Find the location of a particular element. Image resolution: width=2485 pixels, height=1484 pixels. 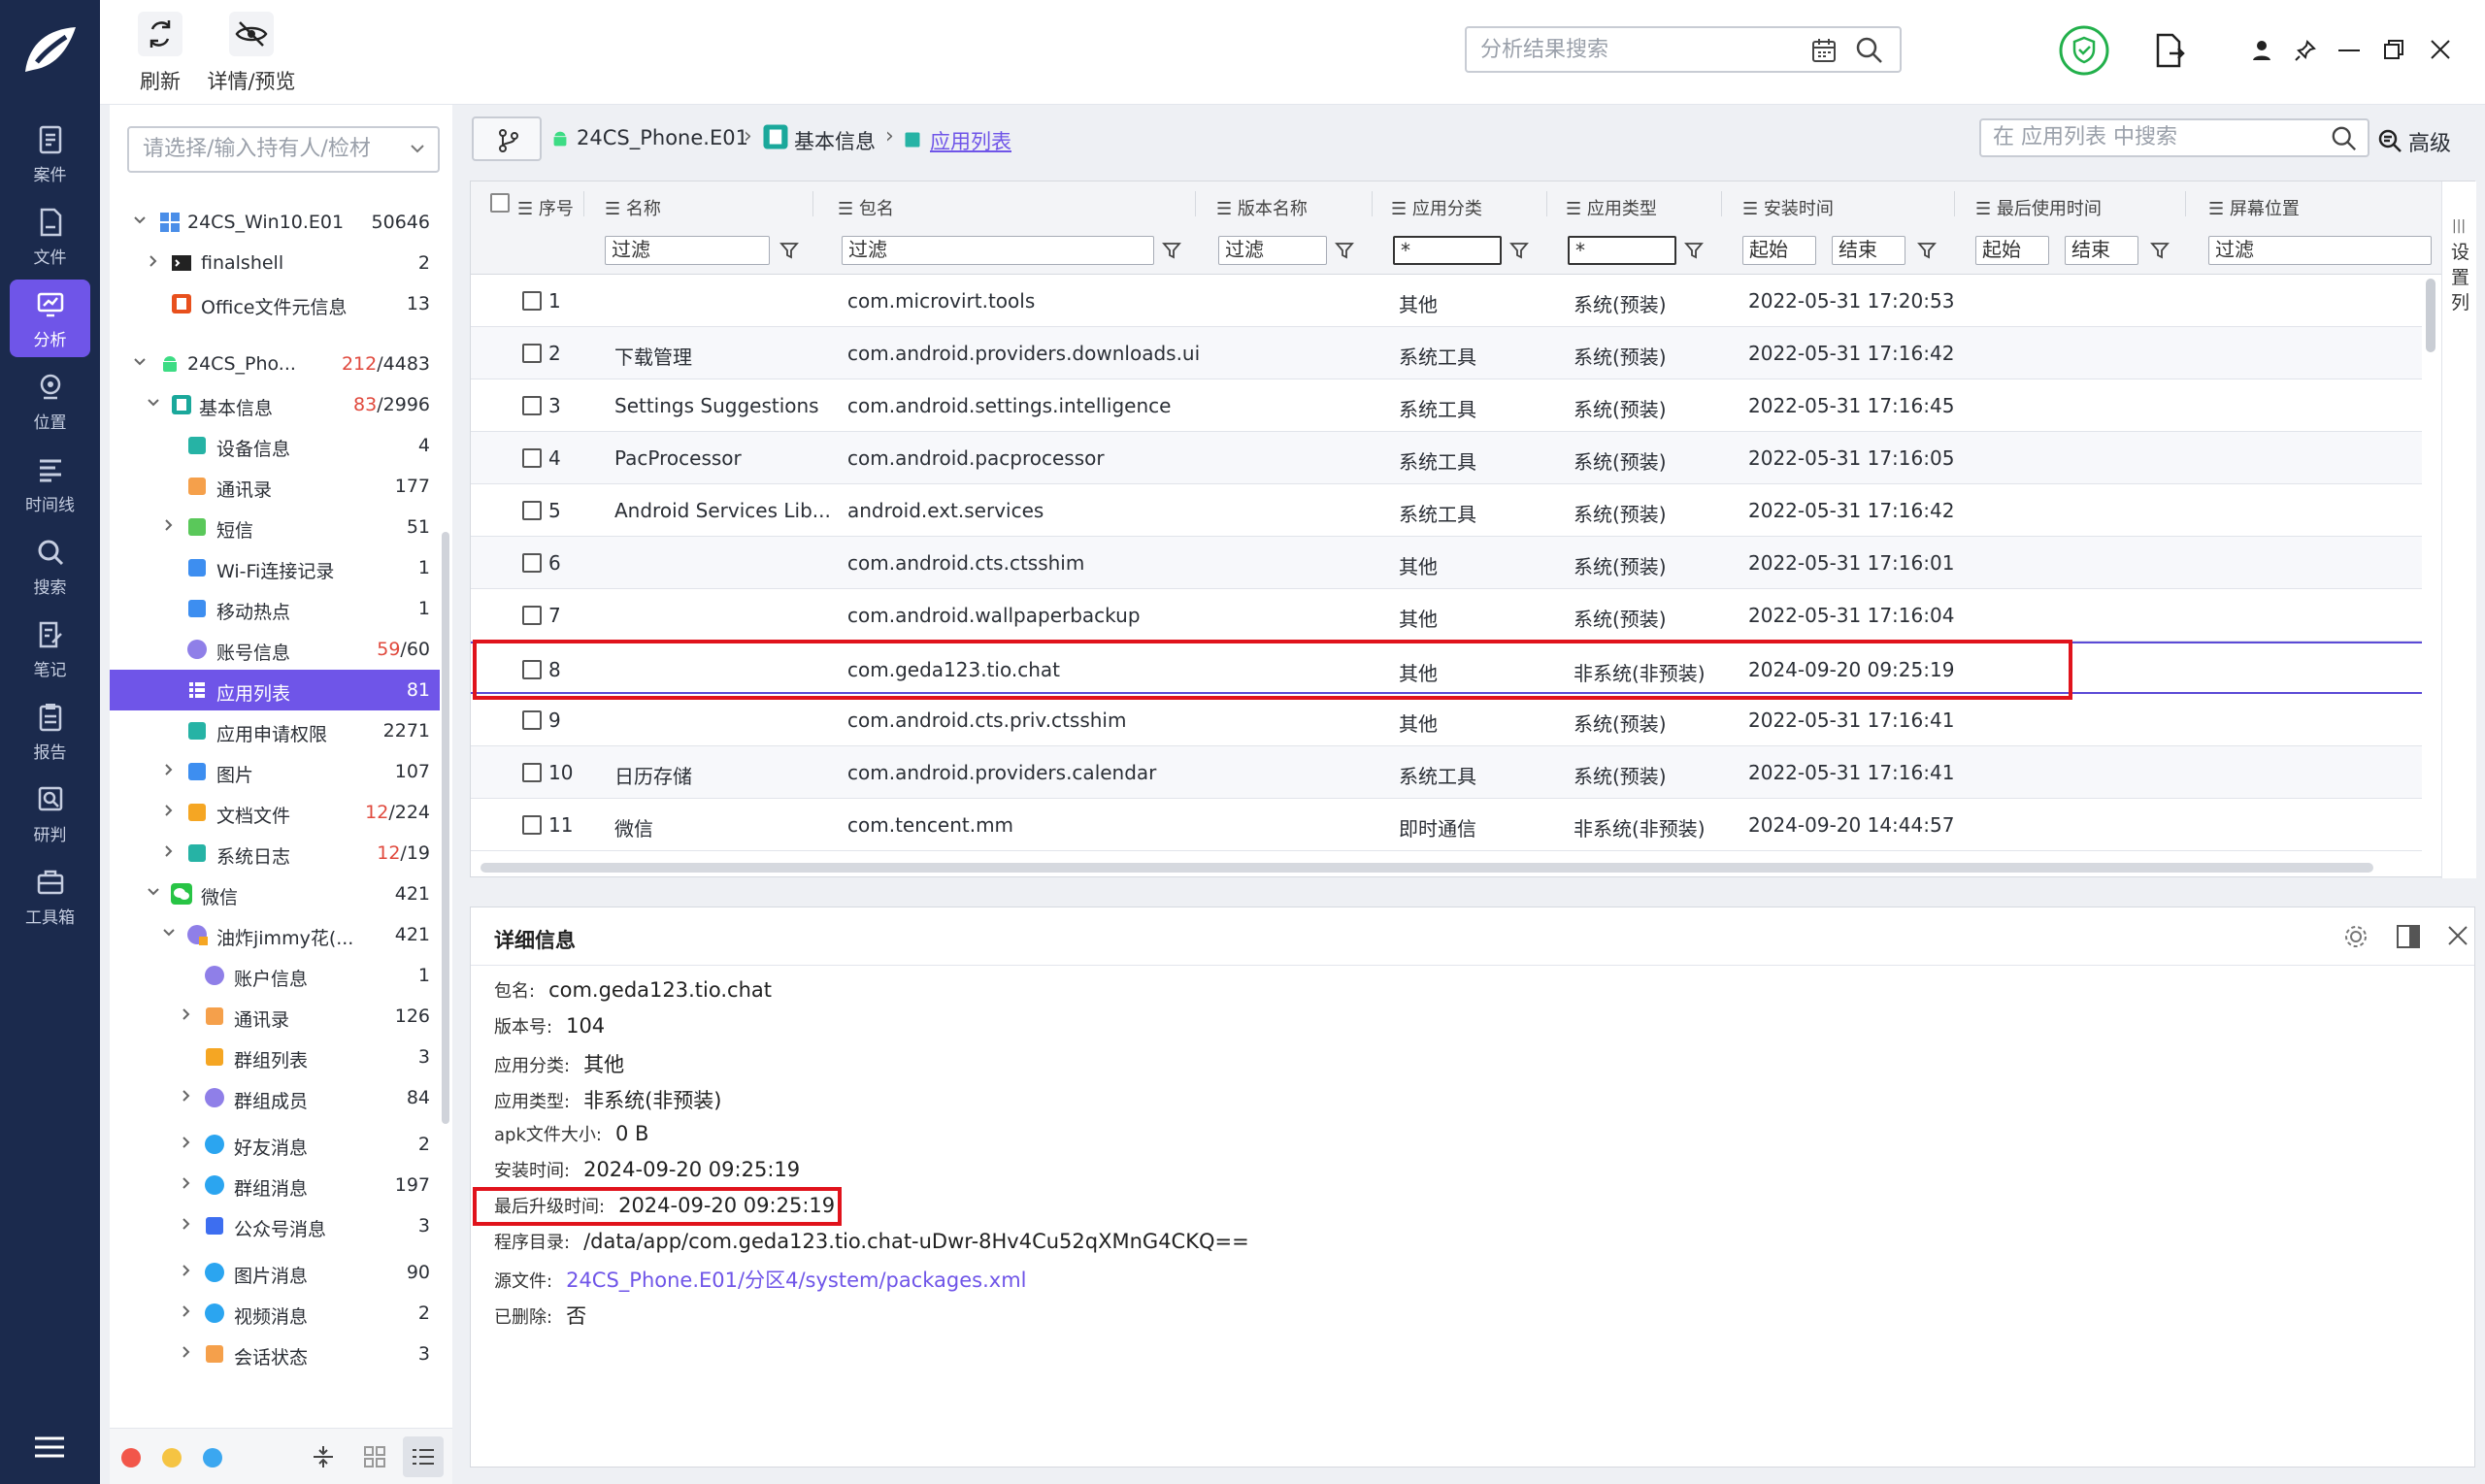

source-file-link: 24CS_Phone.E01/分区4/system/packages.xml is located at coordinates (796, 1280).